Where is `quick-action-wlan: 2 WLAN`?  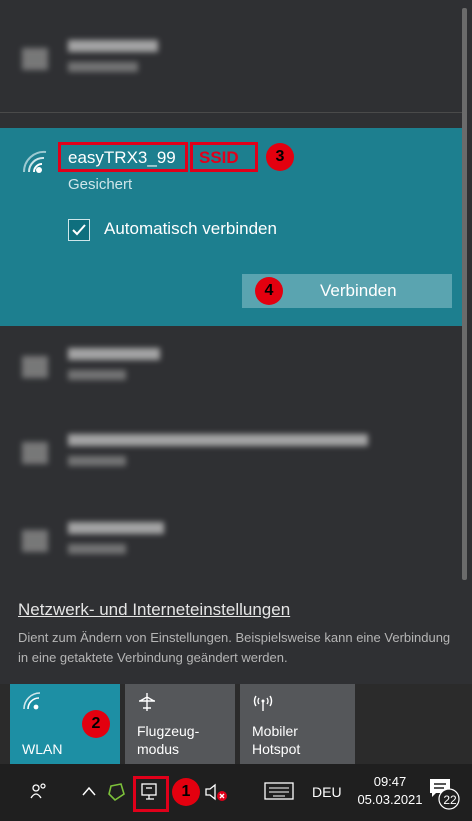 quick-action-wlan: 2 WLAN is located at coordinates (65, 724).